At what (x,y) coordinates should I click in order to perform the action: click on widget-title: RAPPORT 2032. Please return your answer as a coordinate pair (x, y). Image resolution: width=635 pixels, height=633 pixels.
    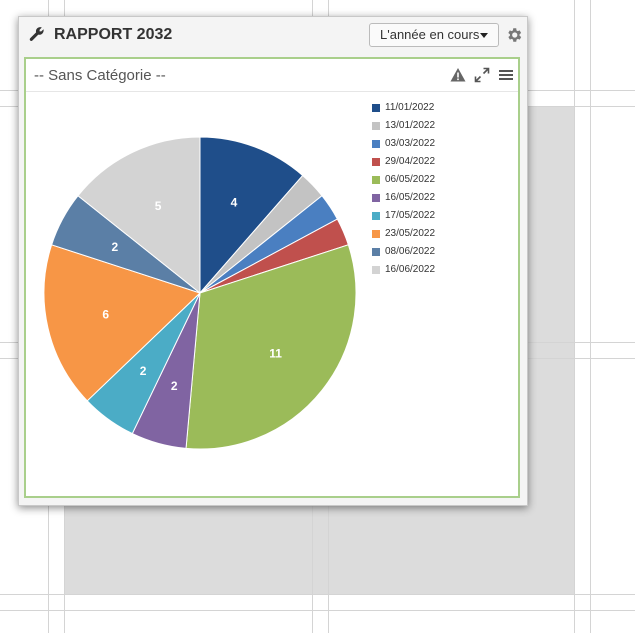
    Looking at the image, I should click on (113, 34).